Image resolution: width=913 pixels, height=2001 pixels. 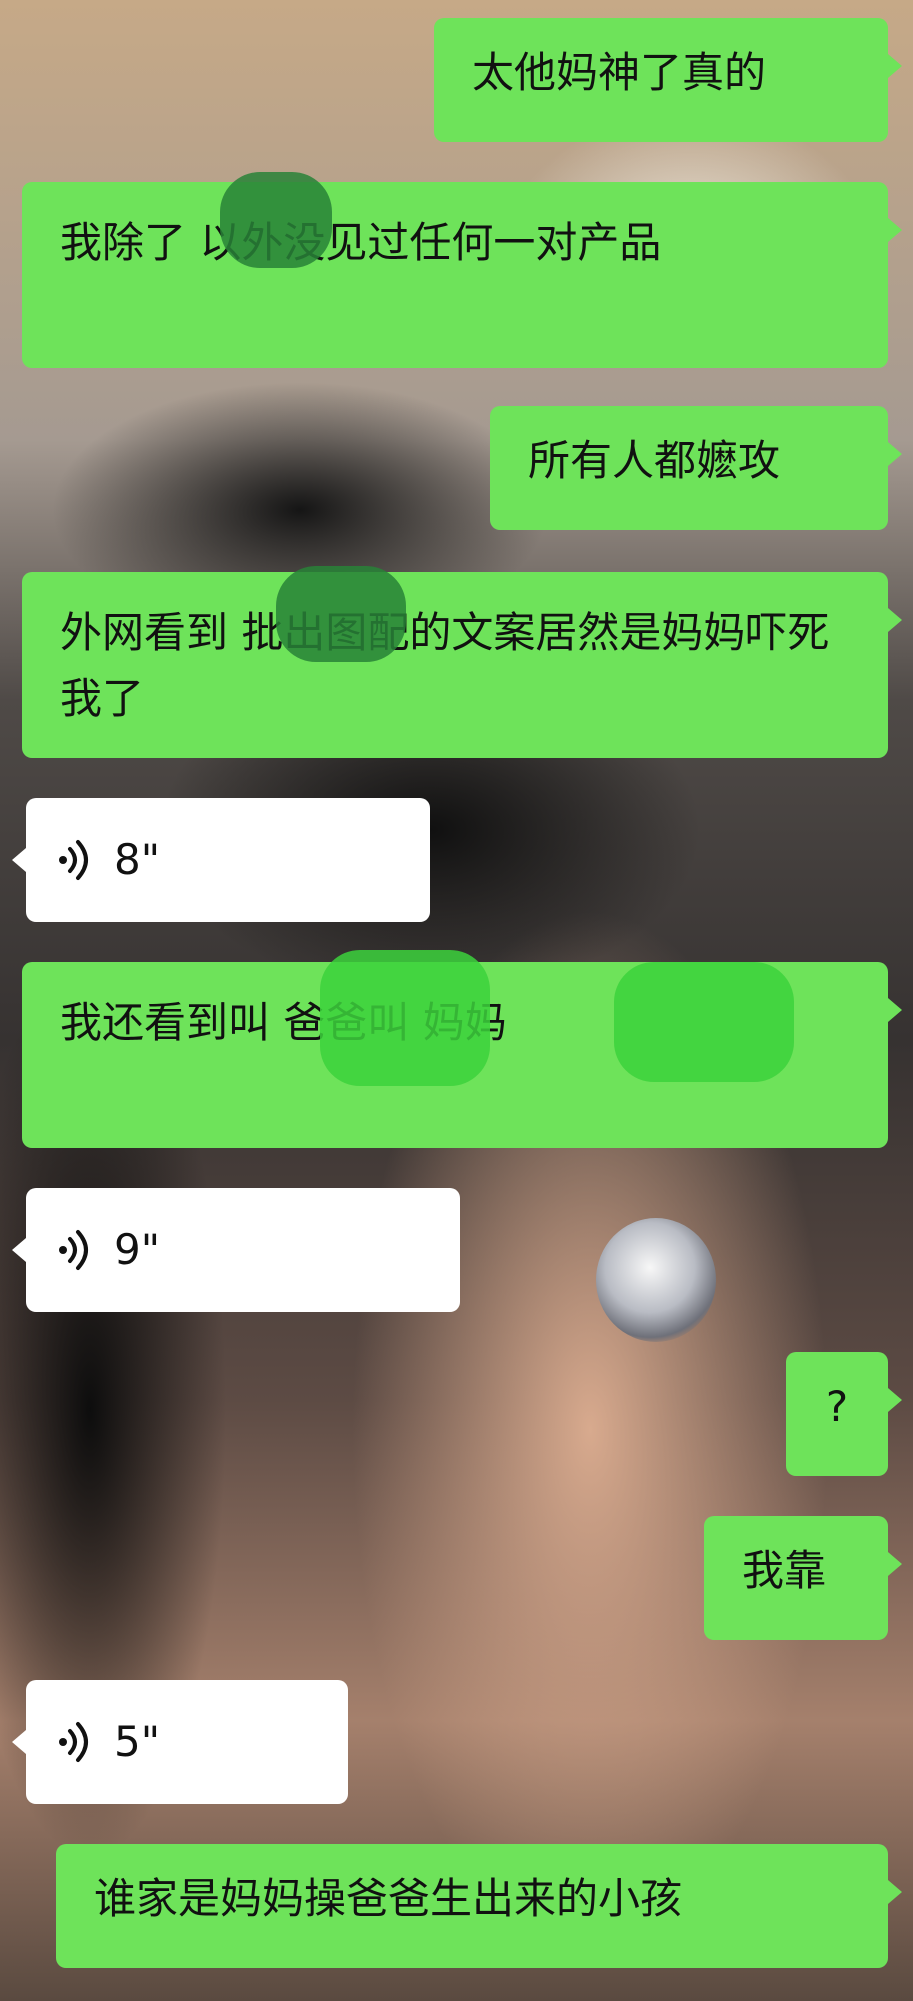 I want to click on message-bubble-sent: ?, so click(x=844, y=1414).